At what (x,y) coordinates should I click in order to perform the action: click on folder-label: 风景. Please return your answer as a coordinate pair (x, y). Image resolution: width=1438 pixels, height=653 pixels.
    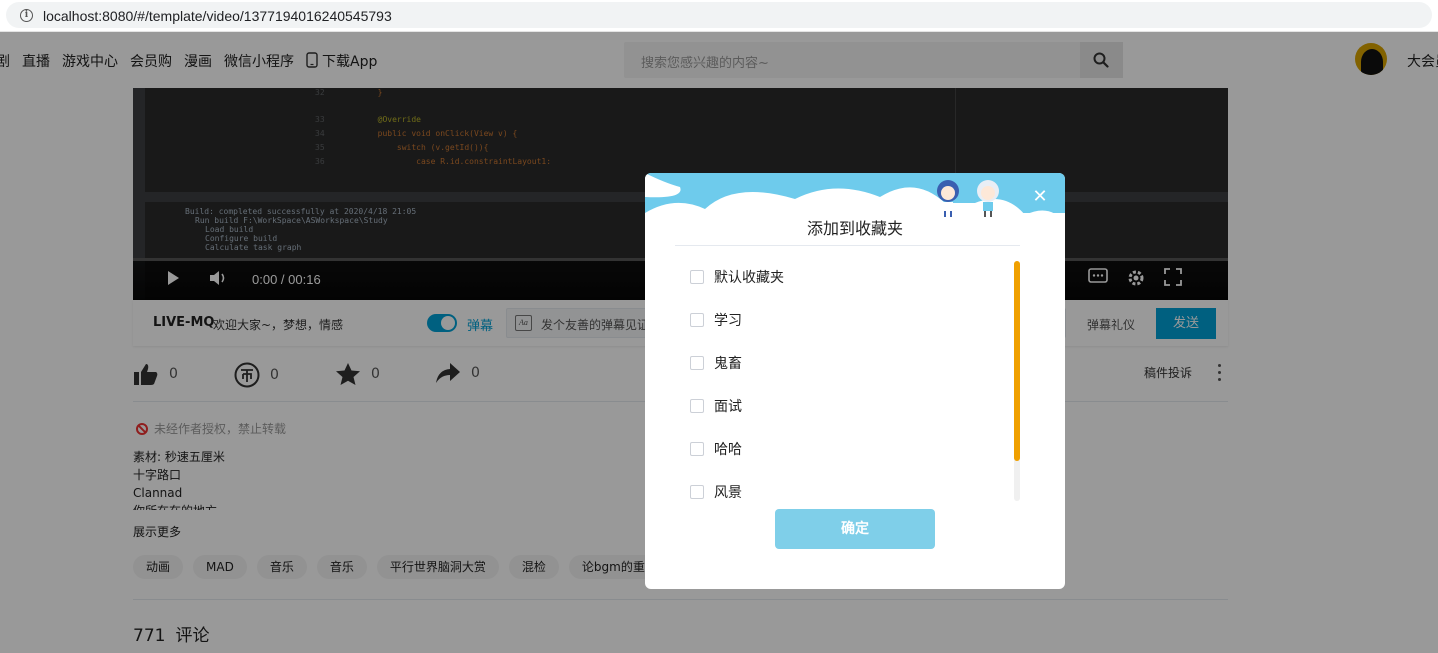
    Looking at the image, I should click on (728, 492).